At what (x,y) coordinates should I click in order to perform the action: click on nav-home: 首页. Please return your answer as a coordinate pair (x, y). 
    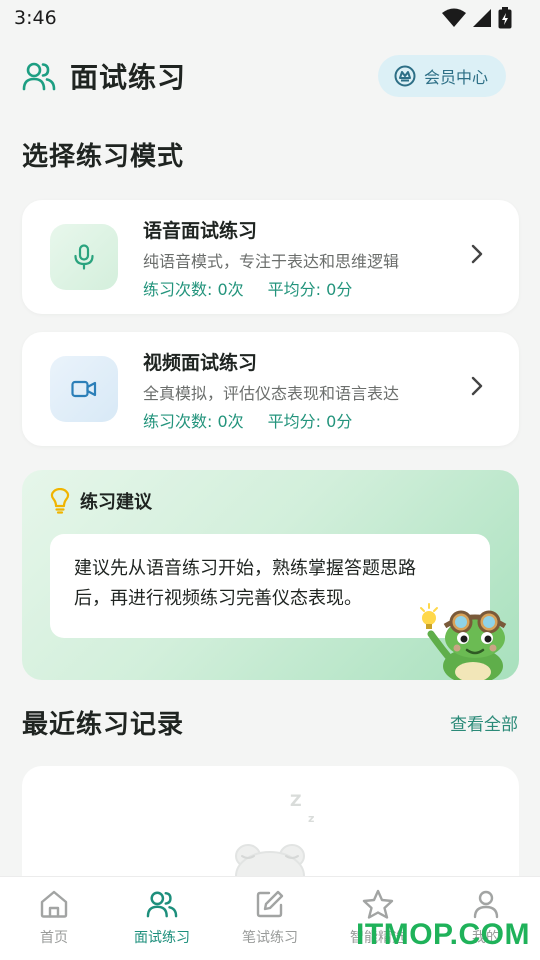
    Looking at the image, I should click on (54, 918).